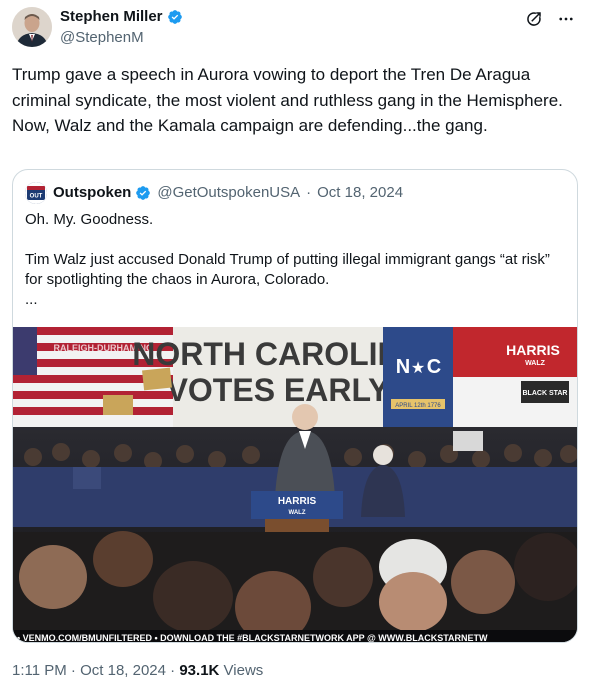  What do you see at coordinates (143, 193) in the screenshot?
I see `quoted-verified-badge-icon` at bounding box center [143, 193].